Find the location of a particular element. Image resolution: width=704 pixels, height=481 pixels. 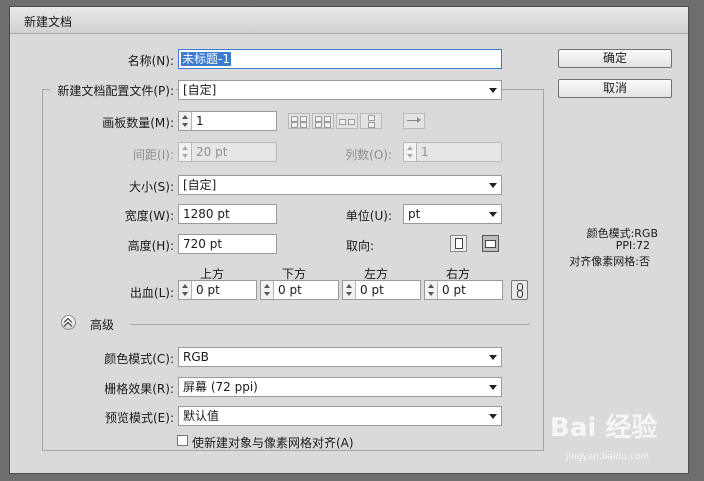

bleed-top-value: 0 pt is located at coordinates (208, 290).